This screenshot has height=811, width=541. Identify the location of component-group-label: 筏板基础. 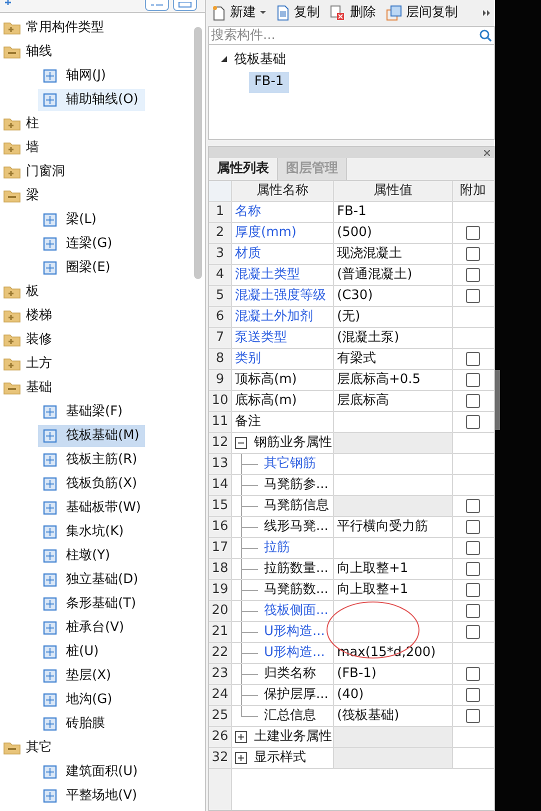
(260, 60).